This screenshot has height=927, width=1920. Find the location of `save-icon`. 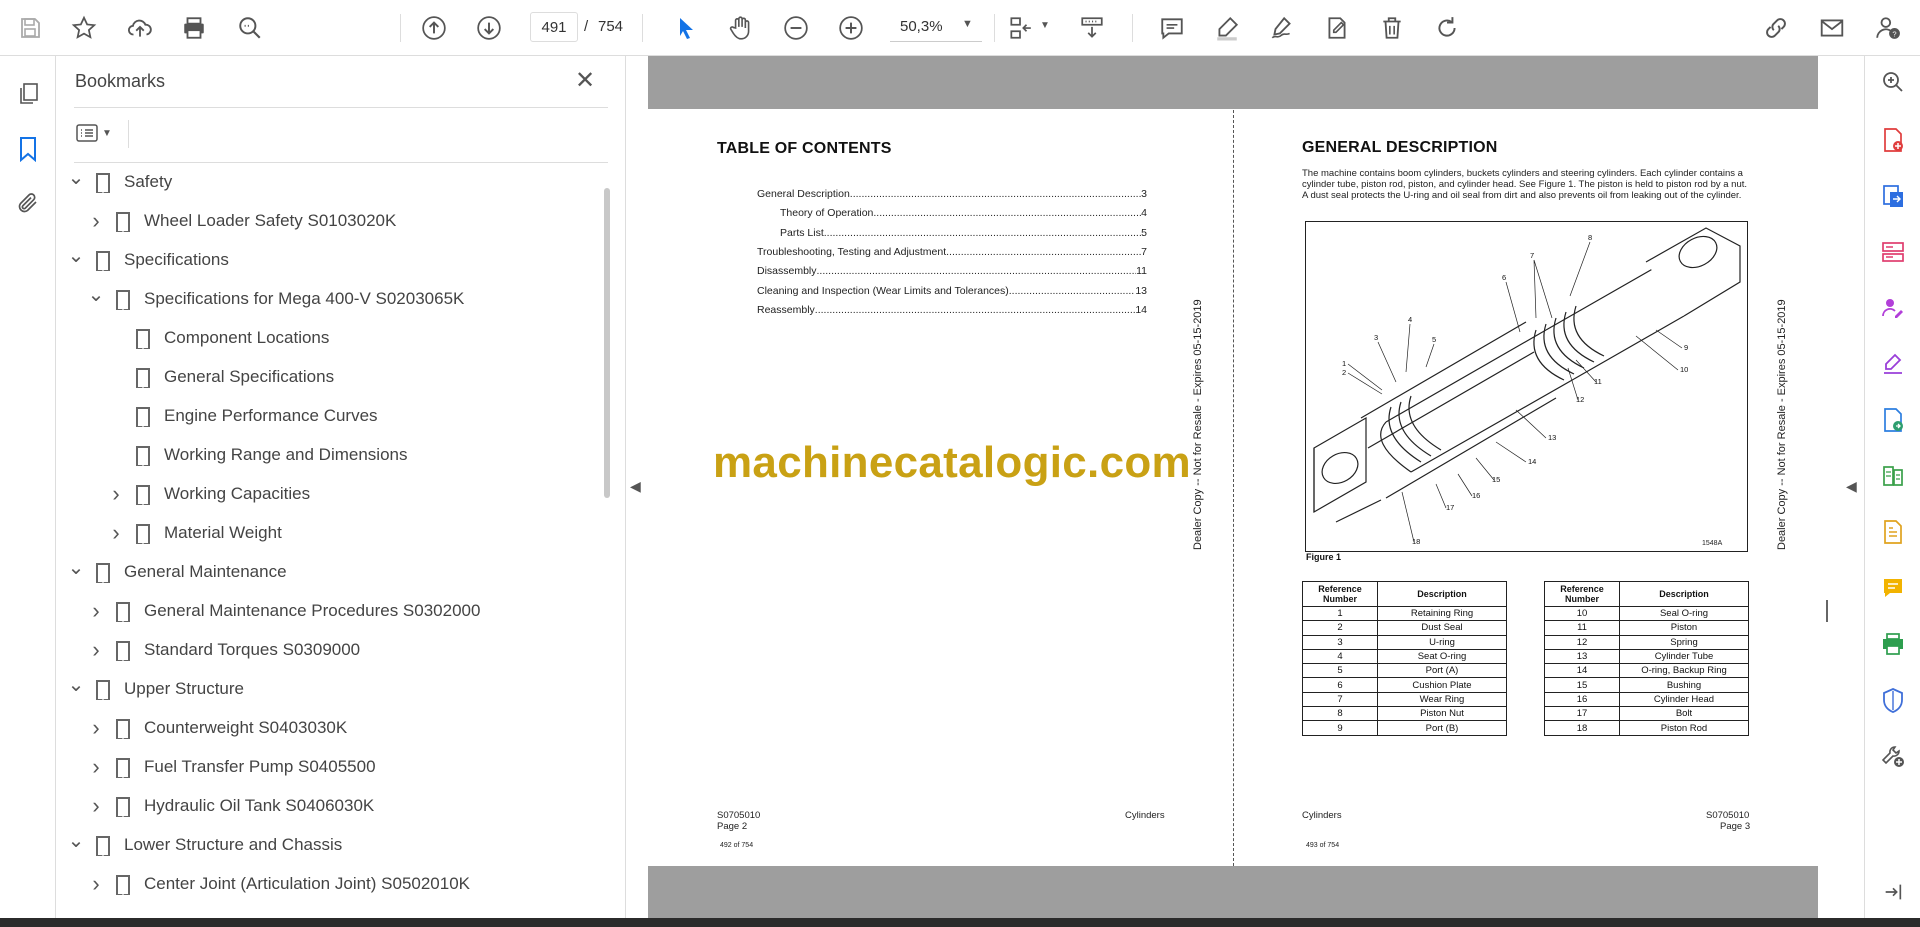

save-icon is located at coordinates (30, 28).